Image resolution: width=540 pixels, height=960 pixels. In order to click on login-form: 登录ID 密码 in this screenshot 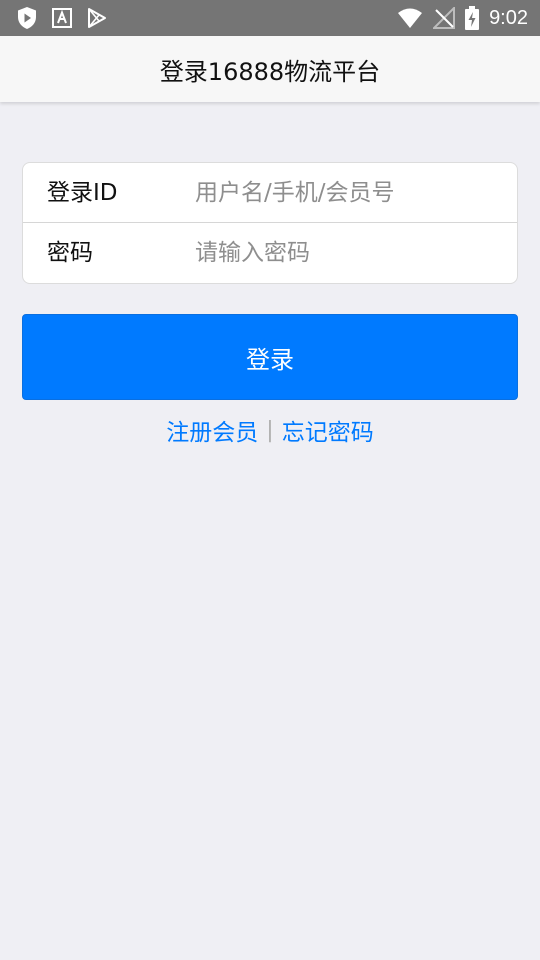, I will do `click(270, 223)`.